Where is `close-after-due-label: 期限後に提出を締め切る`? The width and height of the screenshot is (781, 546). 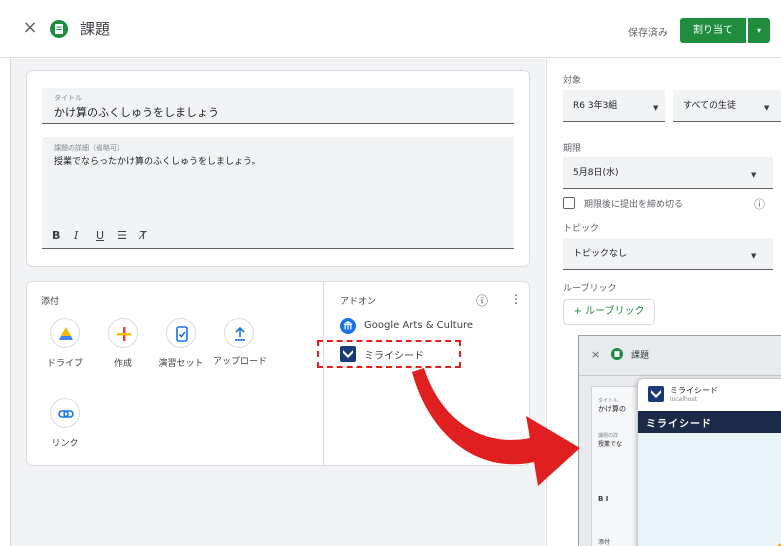 close-after-due-label: 期限後に提出を締め切る is located at coordinates (634, 205).